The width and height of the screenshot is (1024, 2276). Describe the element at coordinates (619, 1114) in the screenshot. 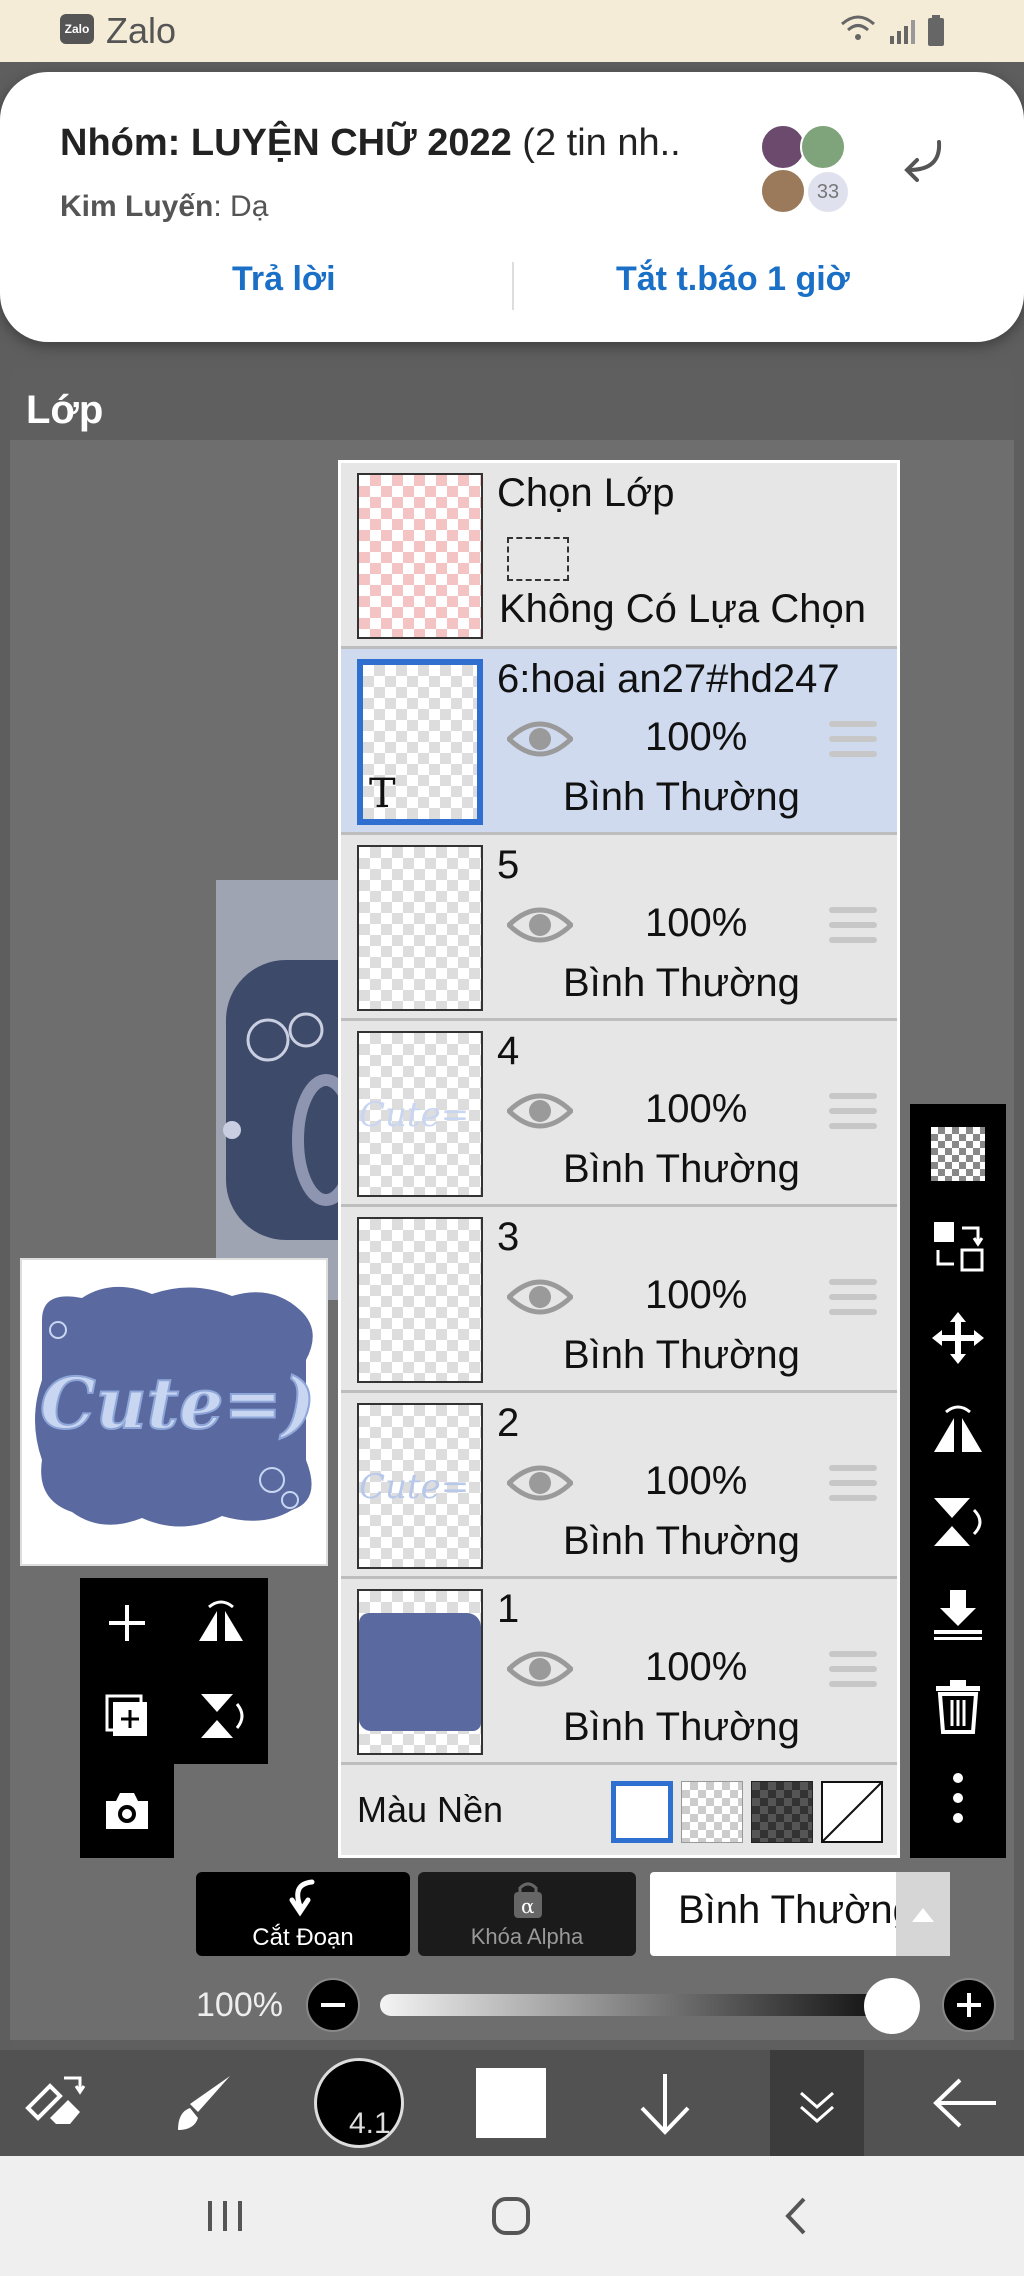

I see `layer-row: Cute= 4 100% Bình Thường` at that location.